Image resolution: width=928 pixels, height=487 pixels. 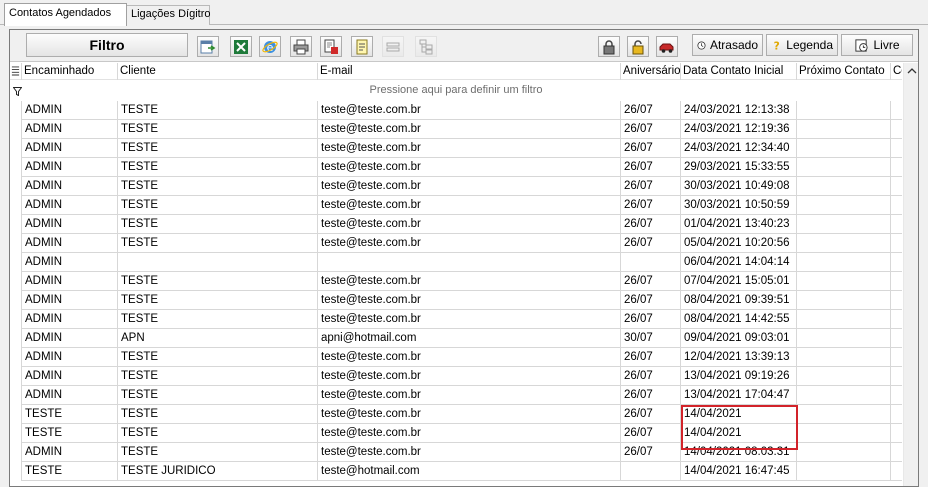 What do you see at coordinates (469, 71) in the screenshot?
I see `column-header-email: E-mail` at bounding box center [469, 71].